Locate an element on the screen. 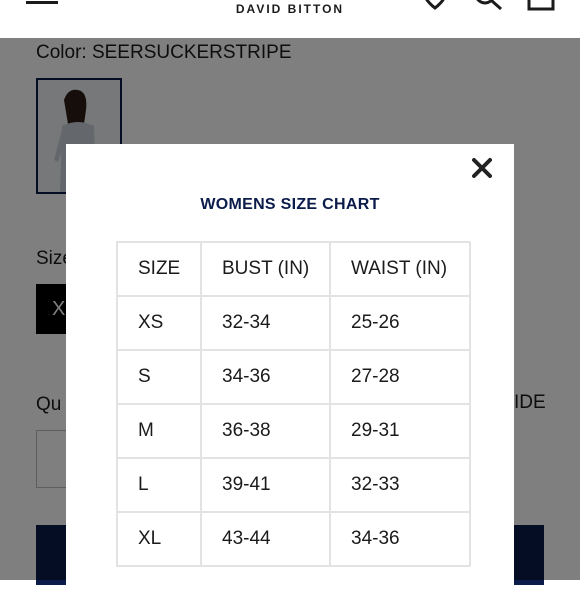 The height and width of the screenshot is (594, 580). size-chart-title: WOMENS SIZE CHART is located at coordinates (290, 204).